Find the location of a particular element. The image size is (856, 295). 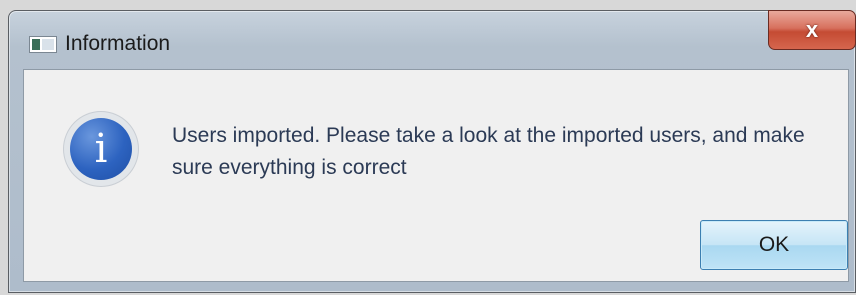

info-icon-glyph: i is located at coordinates (101, 149).